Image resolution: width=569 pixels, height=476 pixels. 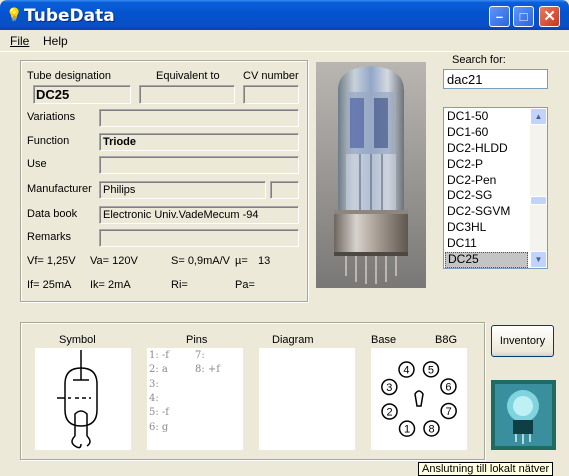 What do you see at coordinates (199, 165) in the screenshot?
I see `use-field` at bounding box center [199, 165].